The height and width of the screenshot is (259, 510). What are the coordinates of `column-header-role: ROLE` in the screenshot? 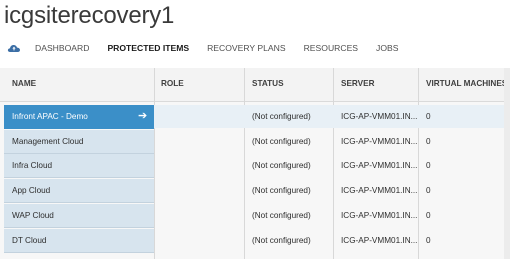 It's located at (172, 83).